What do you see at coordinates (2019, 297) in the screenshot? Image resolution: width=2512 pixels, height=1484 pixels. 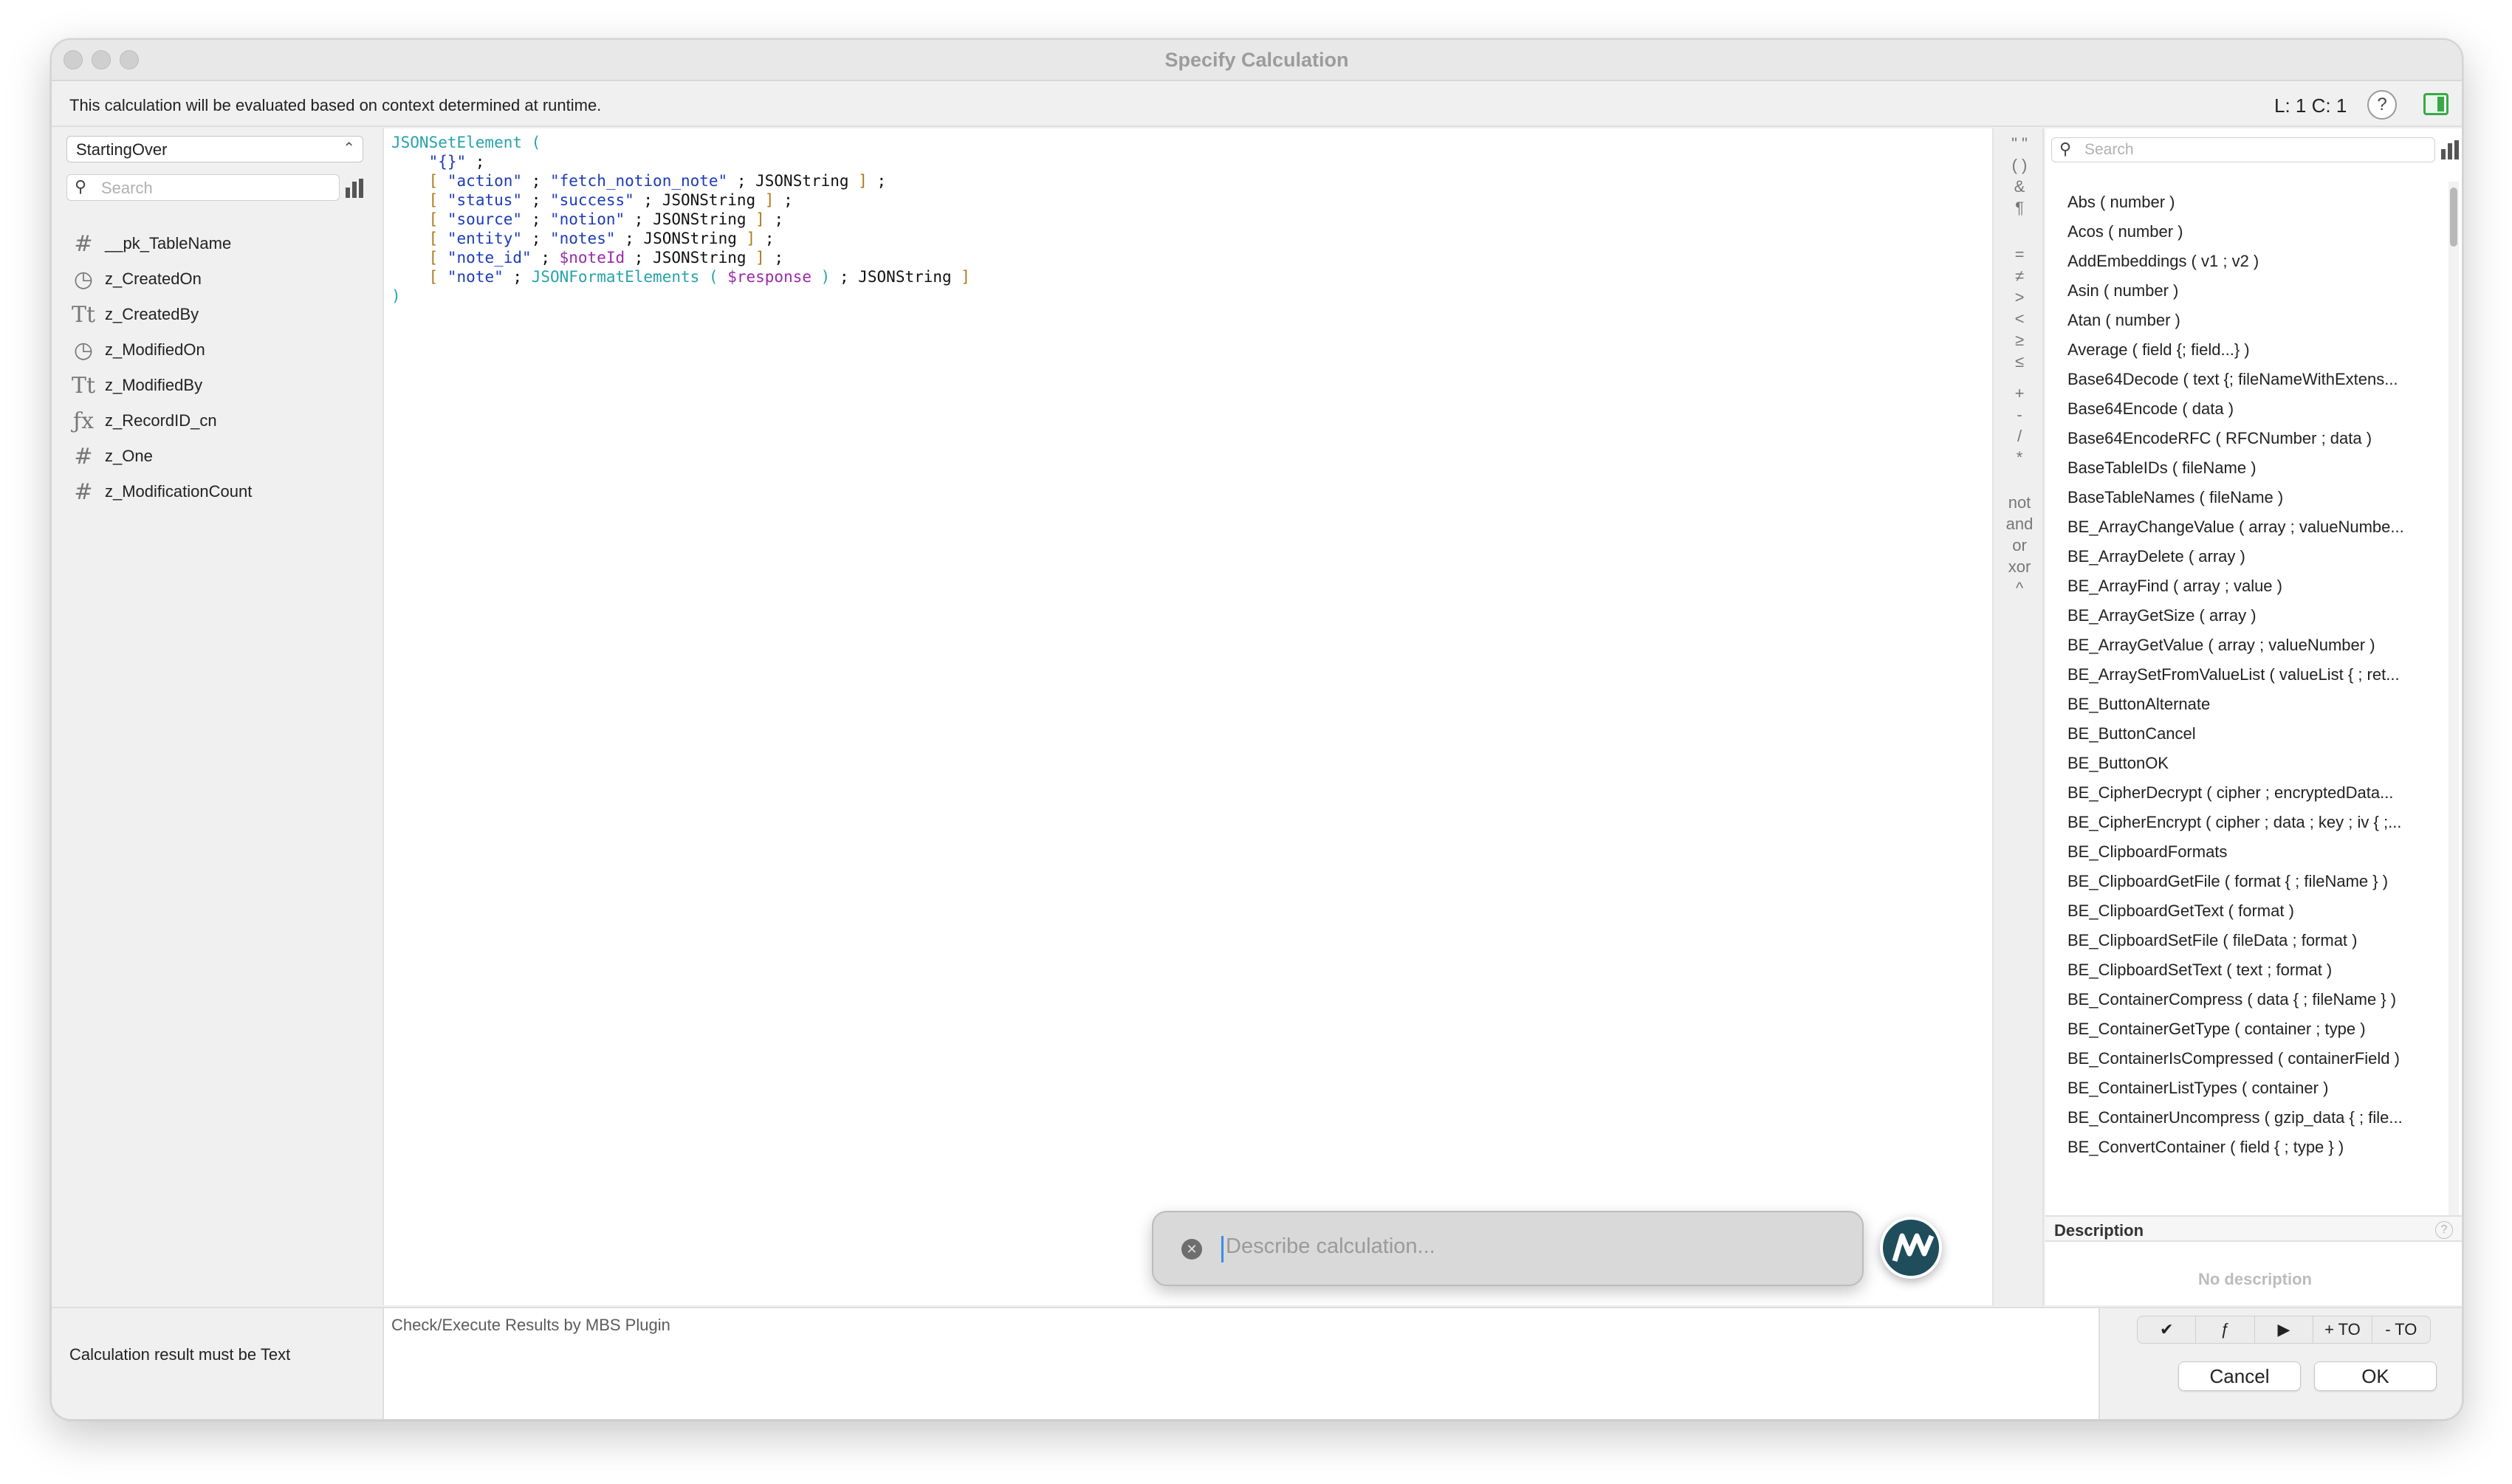 I see `operator-button: >` at bounding box center [2019, 297].